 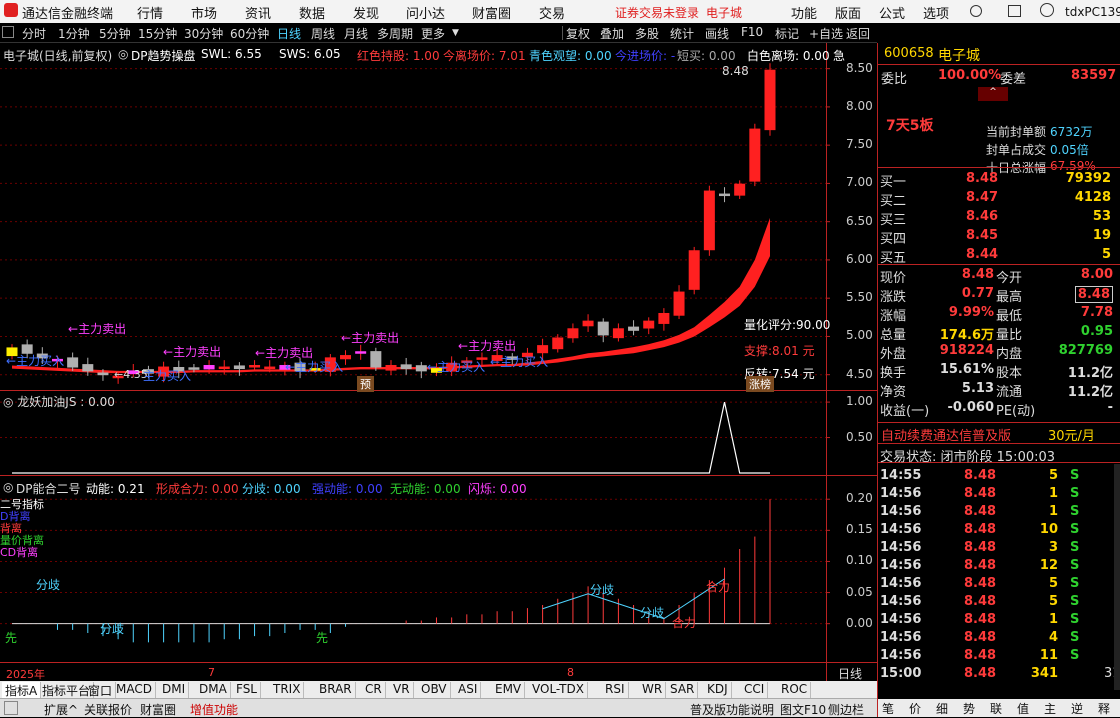 I want to click on indicator-tab: FSL, so click(x=247, y=690).